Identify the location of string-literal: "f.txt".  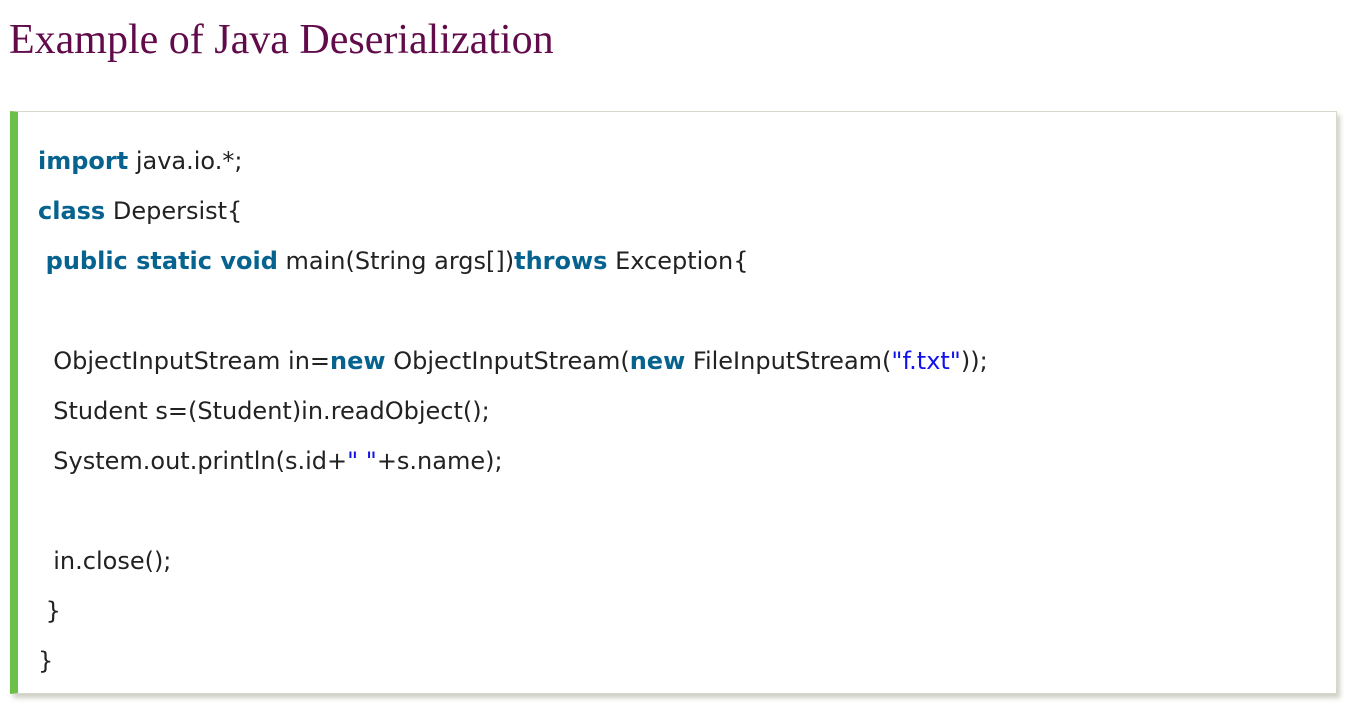
(926, 361).